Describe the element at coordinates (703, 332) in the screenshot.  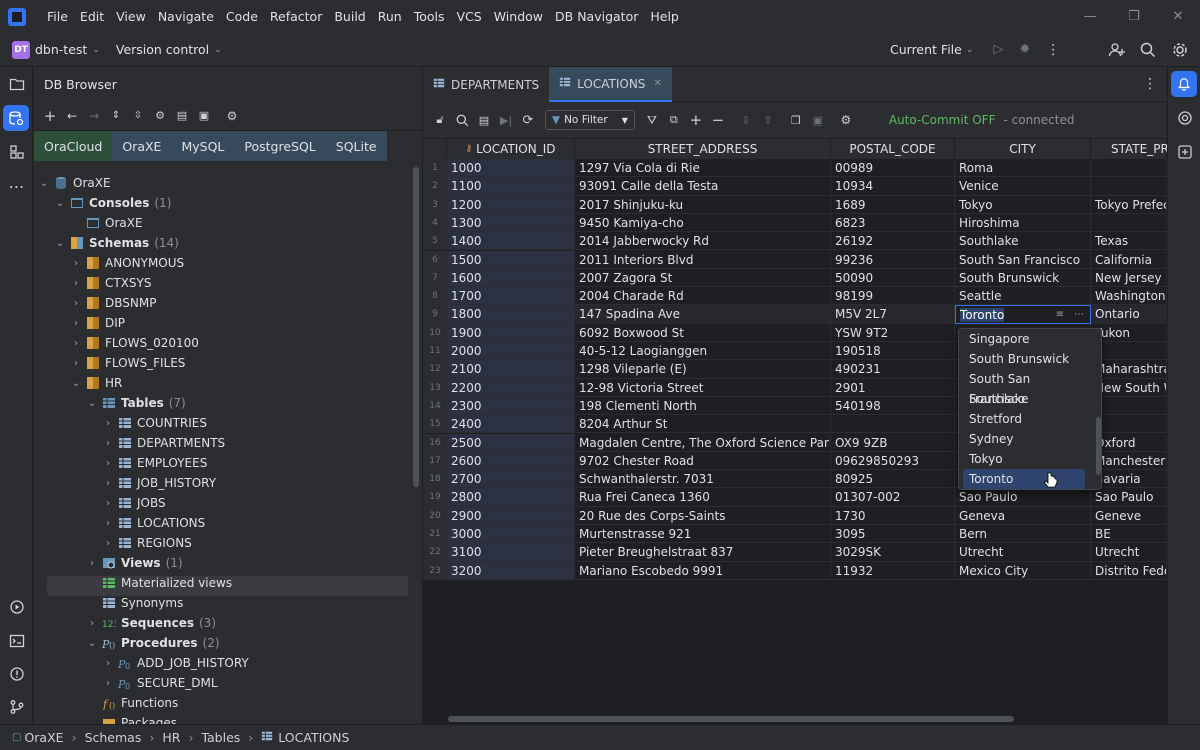
I see `cell-street-address: 6092 Boxwood St` at that location.